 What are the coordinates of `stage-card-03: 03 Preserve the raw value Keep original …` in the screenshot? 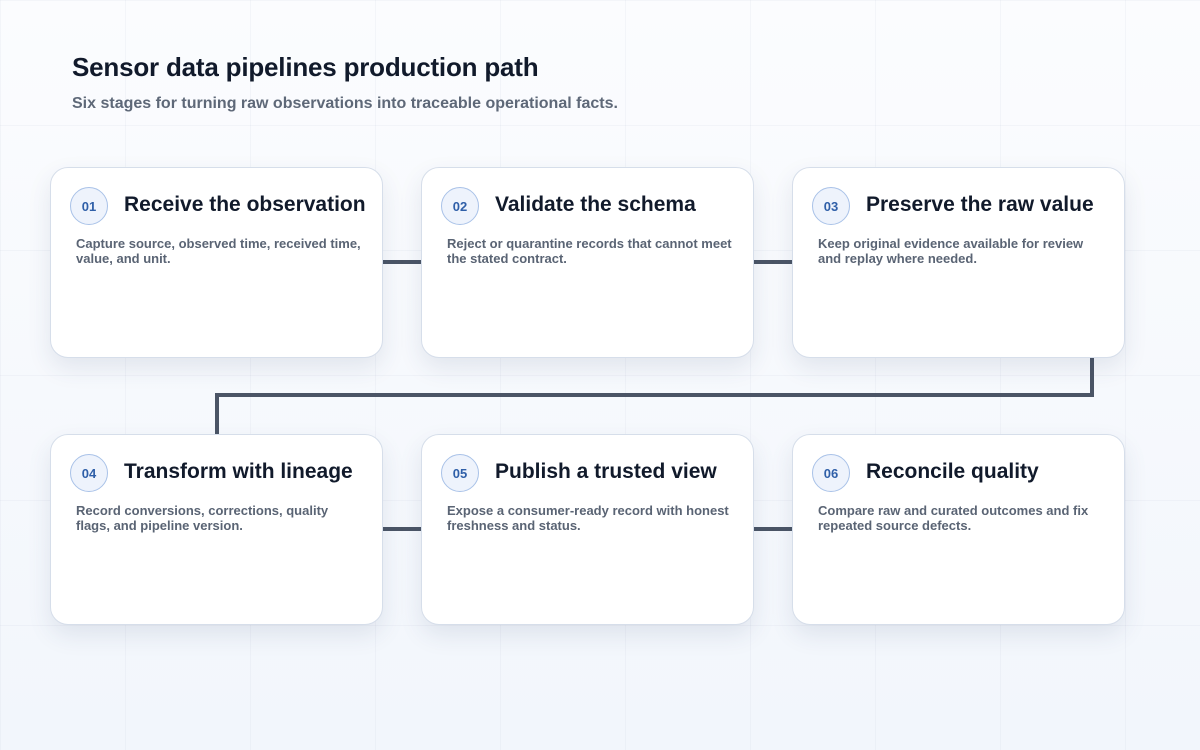 It's located at (958, 262).